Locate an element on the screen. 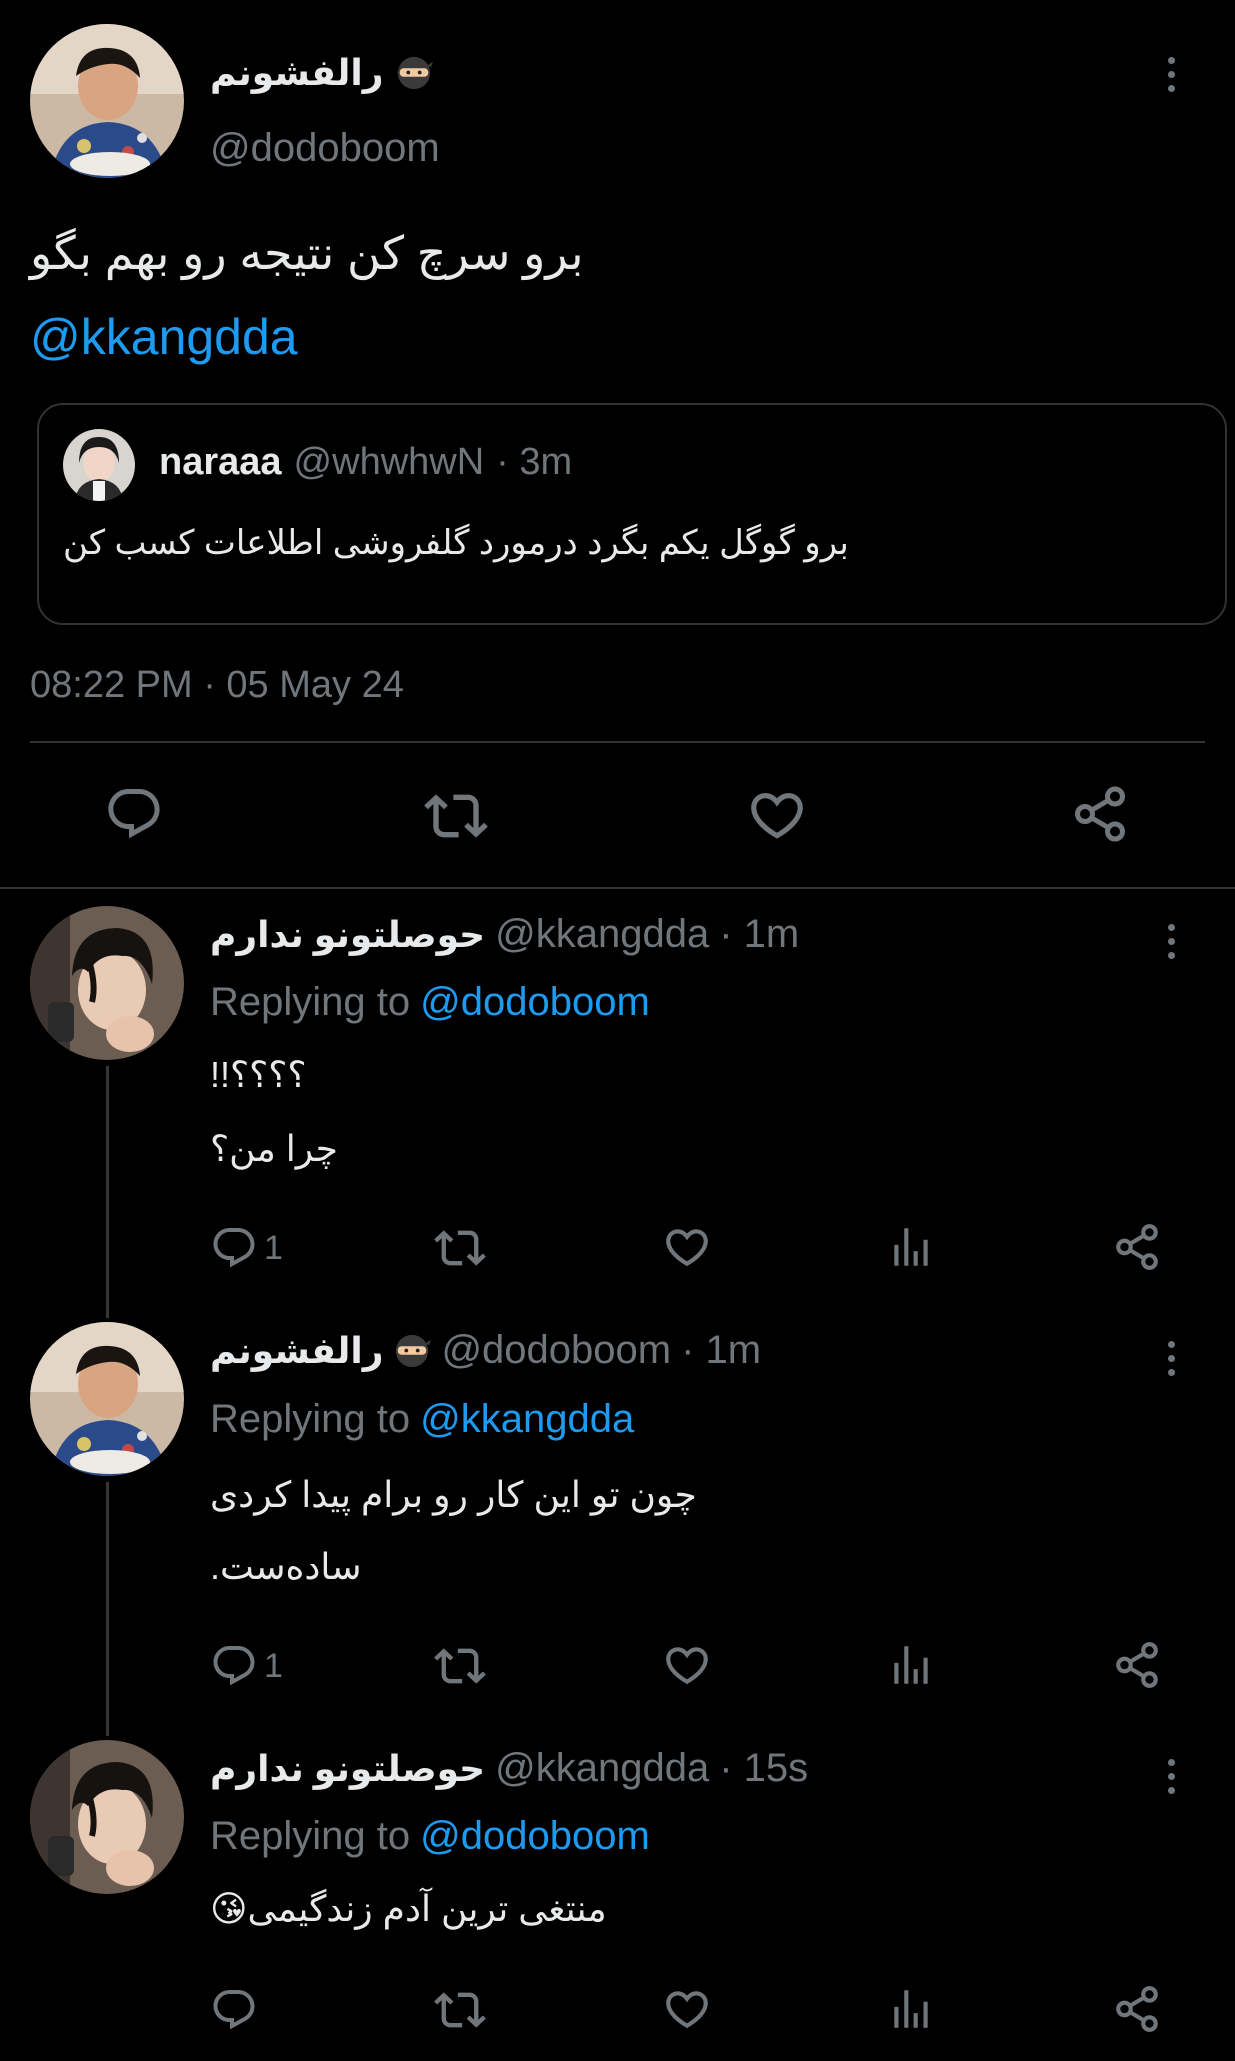  quoted-header: naraaa @whwhwN · 3m is located at coordinates (365, 462).